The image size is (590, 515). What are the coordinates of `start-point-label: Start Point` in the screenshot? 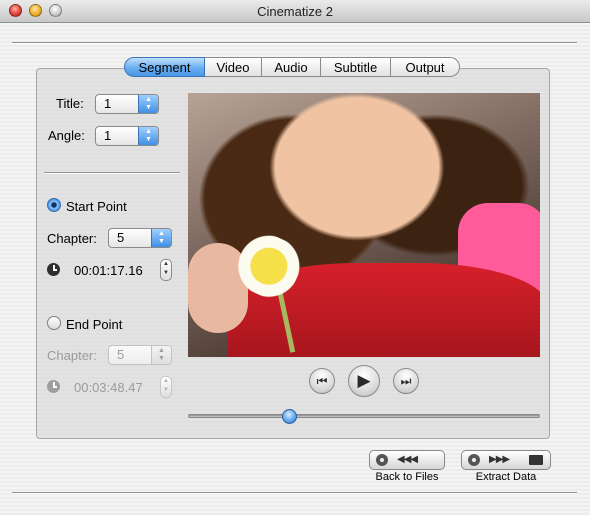 It's located at (96, 206).